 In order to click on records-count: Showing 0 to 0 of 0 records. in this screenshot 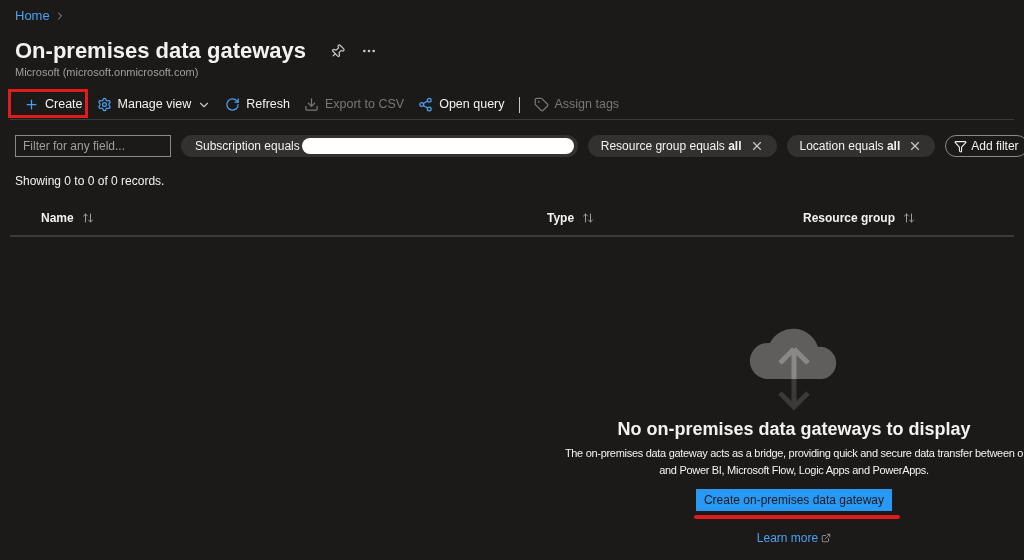, I will do `click(90, 181)`.